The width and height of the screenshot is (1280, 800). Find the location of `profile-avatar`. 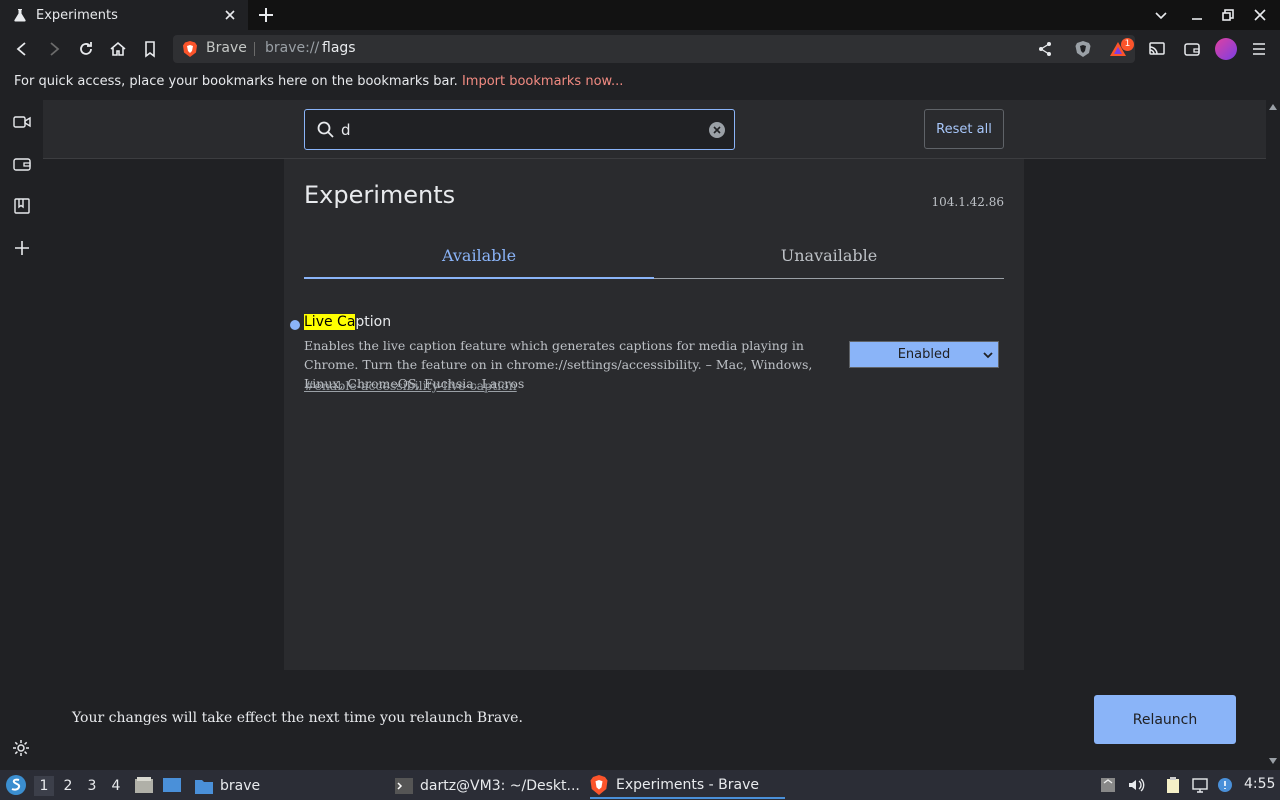

profile-avatar is located at coordinates (1226, 49).